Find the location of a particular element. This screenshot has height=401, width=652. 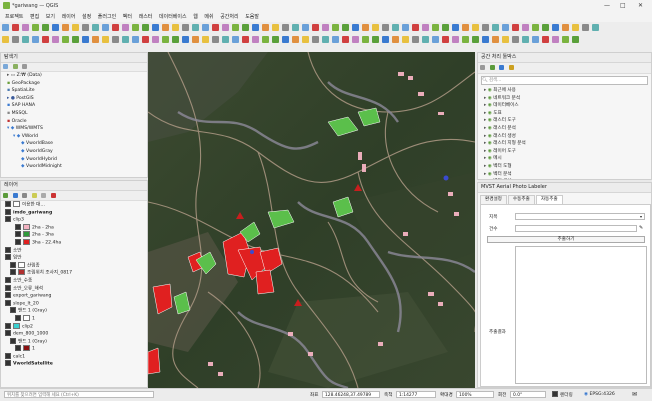

menu-layer: 레이어 is located at coordinates (69, 17).